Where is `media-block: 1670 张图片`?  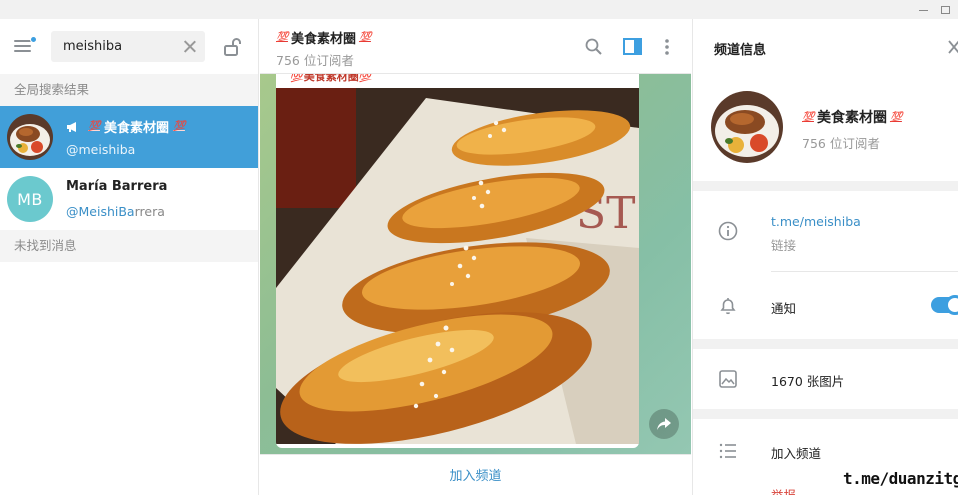 media-block: 1670 张图片 is located at coordinates (825, 379).